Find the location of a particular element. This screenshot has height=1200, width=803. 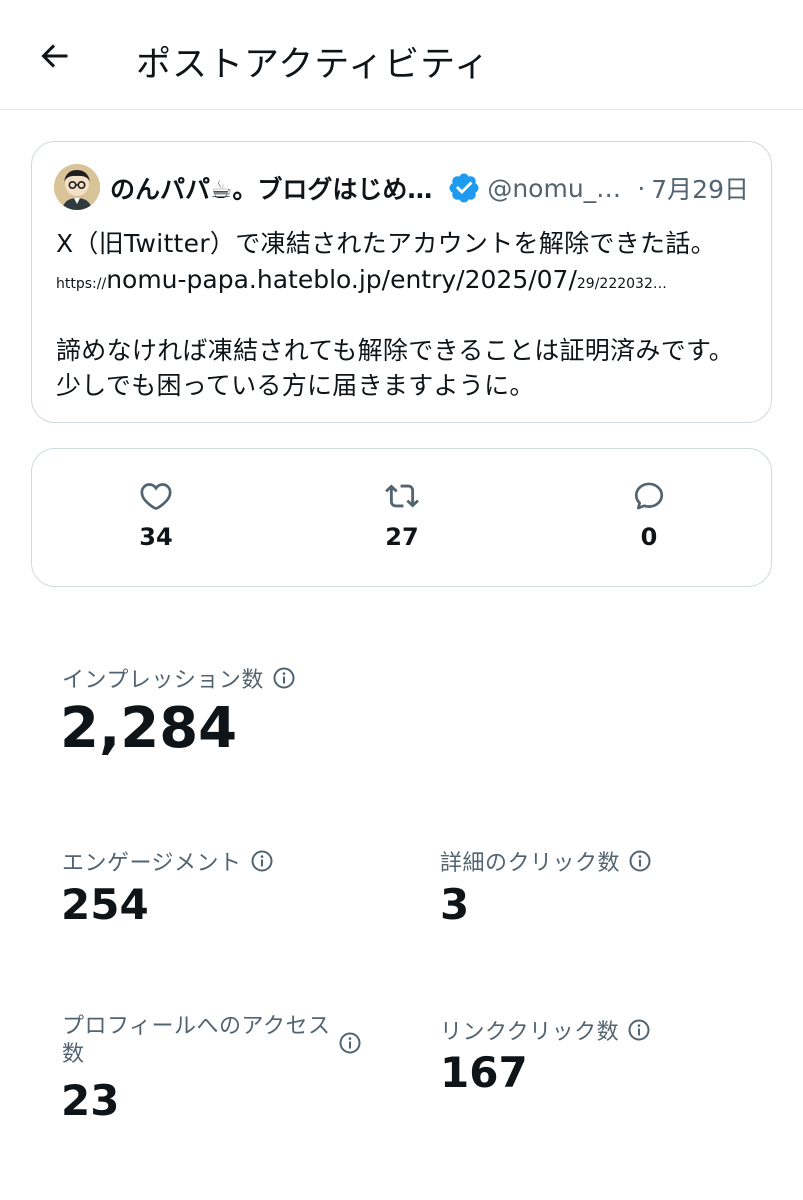

detail-clicks-label: 詳細のクリック数 is located at coordinates (530, 863).